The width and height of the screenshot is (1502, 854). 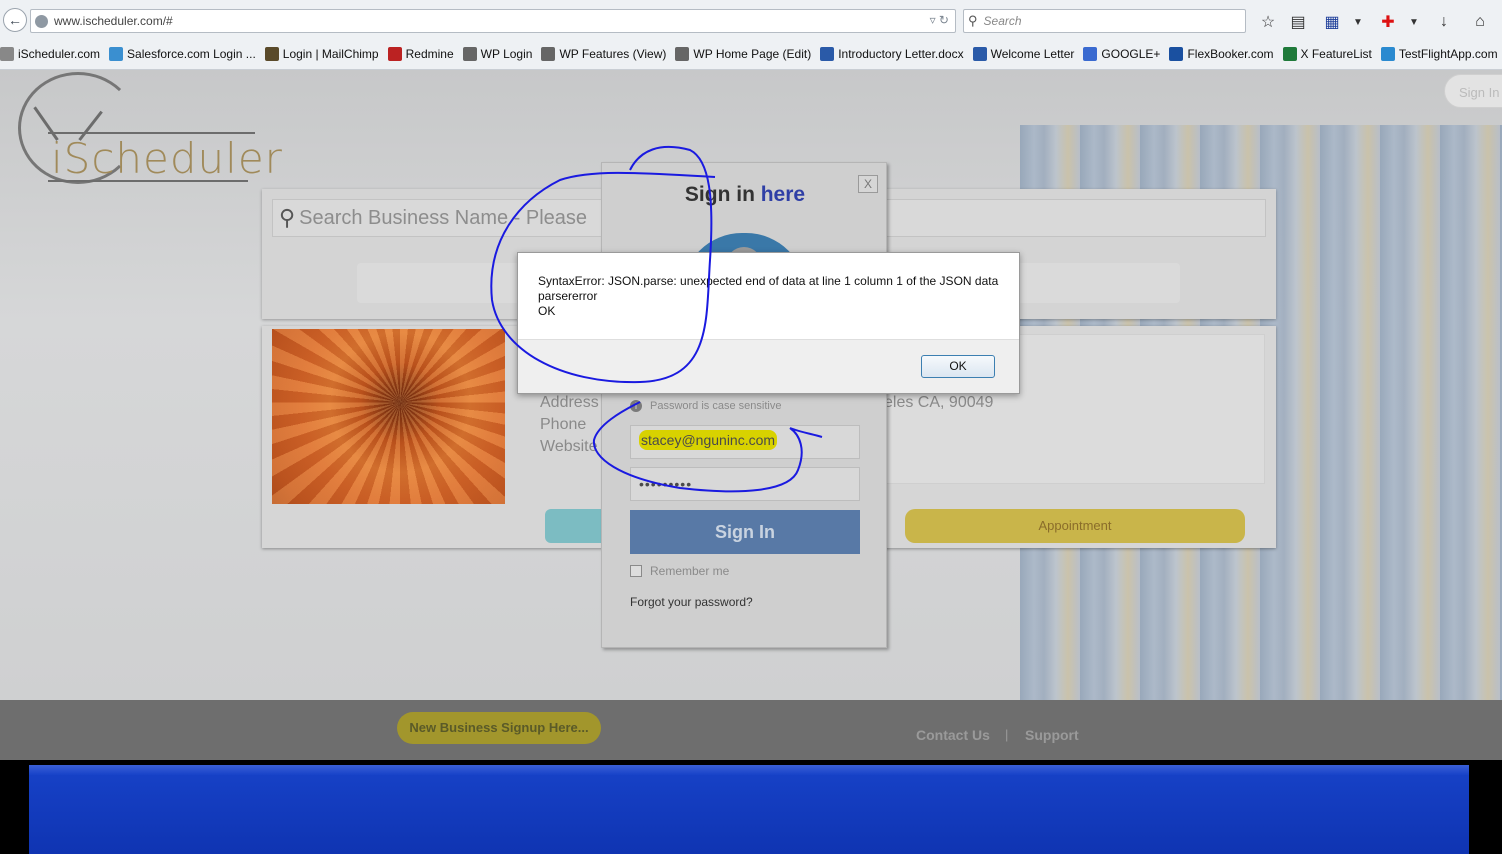 I want to click on globe-icon, so click(x=41, y=21).